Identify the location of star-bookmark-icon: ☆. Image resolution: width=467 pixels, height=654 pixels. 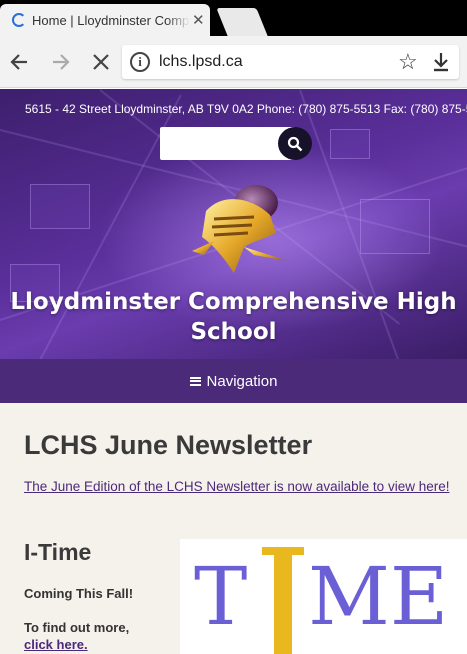
(408, 62).